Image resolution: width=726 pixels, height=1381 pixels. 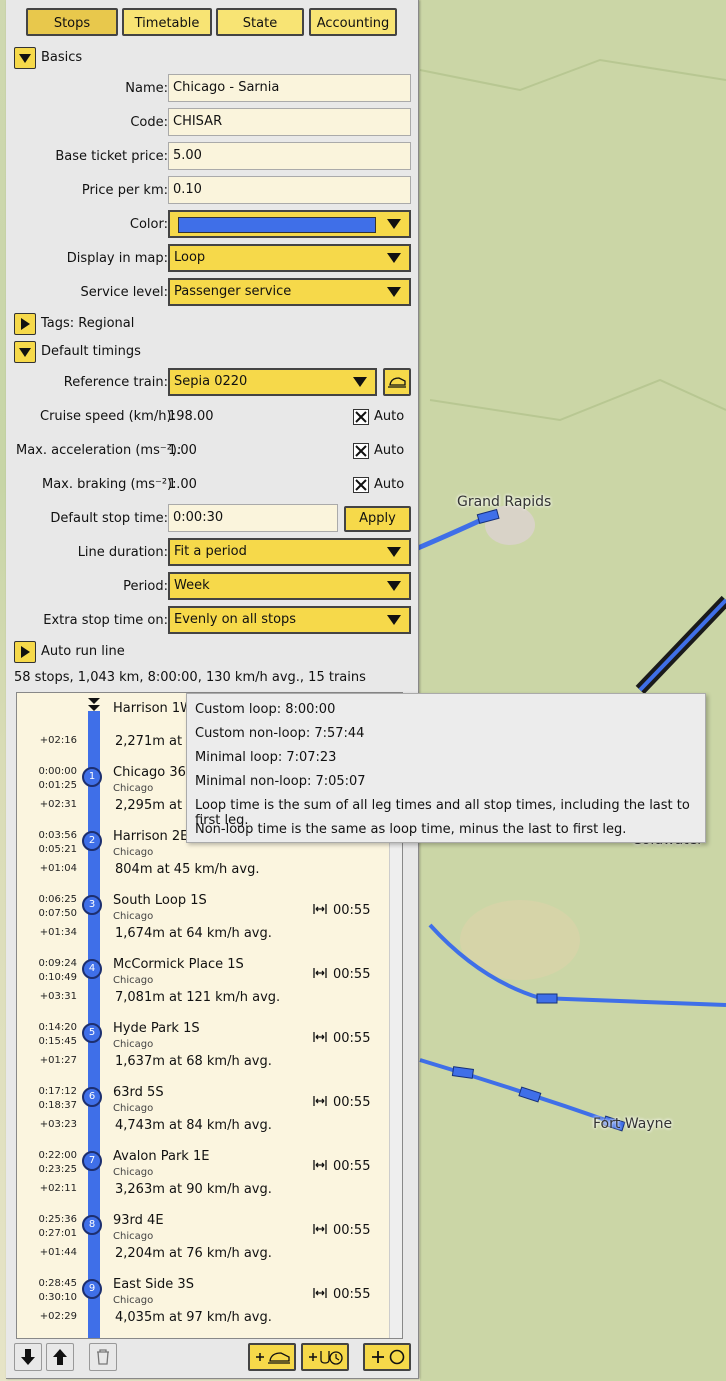 What do you see at coordinates (272, 382) in the screenshot?
I see `ref-train-select: Sepia 0220` at bounding box center [272, 382].